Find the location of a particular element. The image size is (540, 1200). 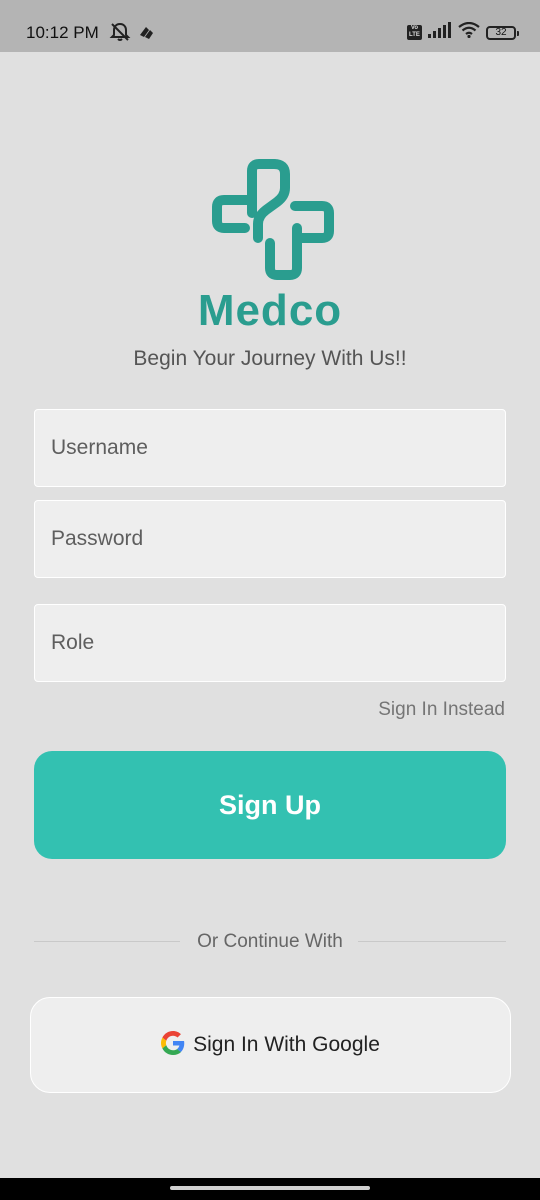

google-button-label: Sign In With Google is located at coordinates (286, 1044).